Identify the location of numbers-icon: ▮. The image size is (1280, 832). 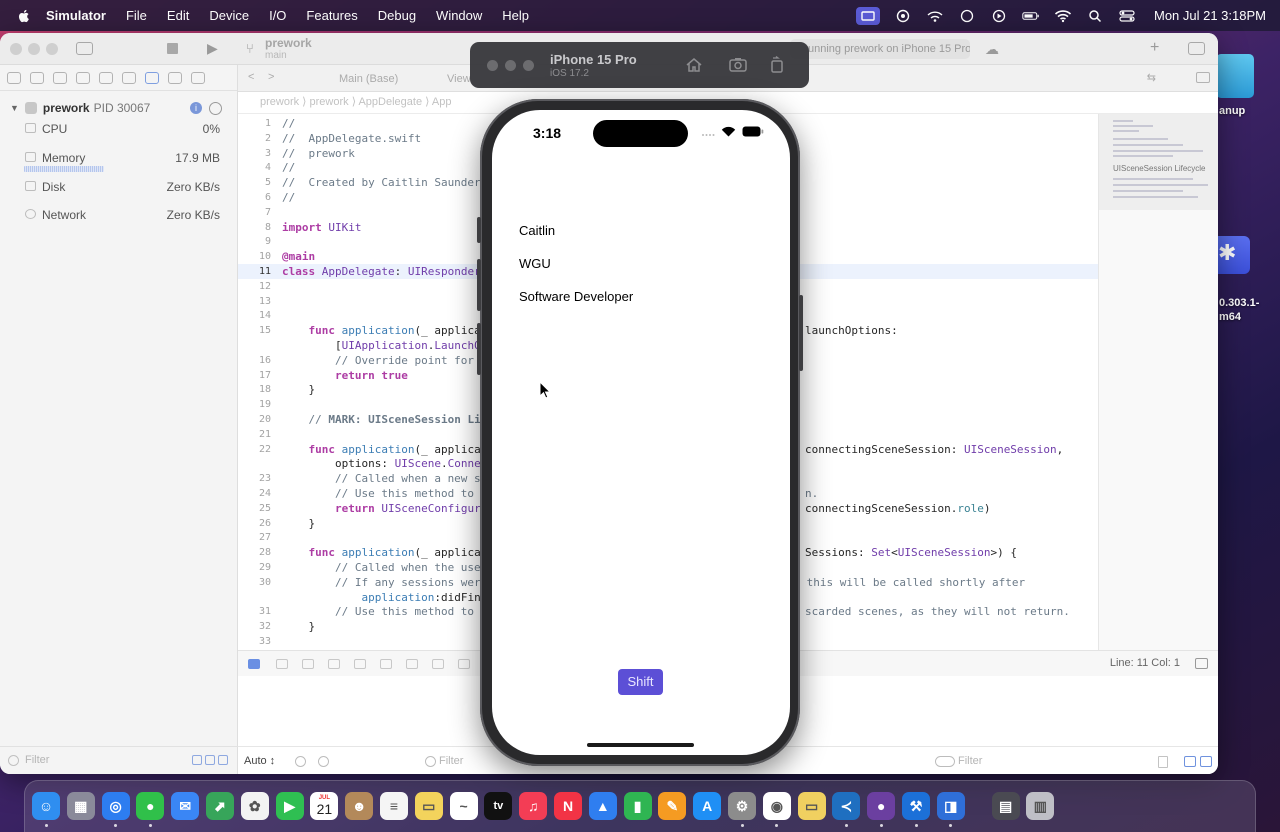
(637, 806).